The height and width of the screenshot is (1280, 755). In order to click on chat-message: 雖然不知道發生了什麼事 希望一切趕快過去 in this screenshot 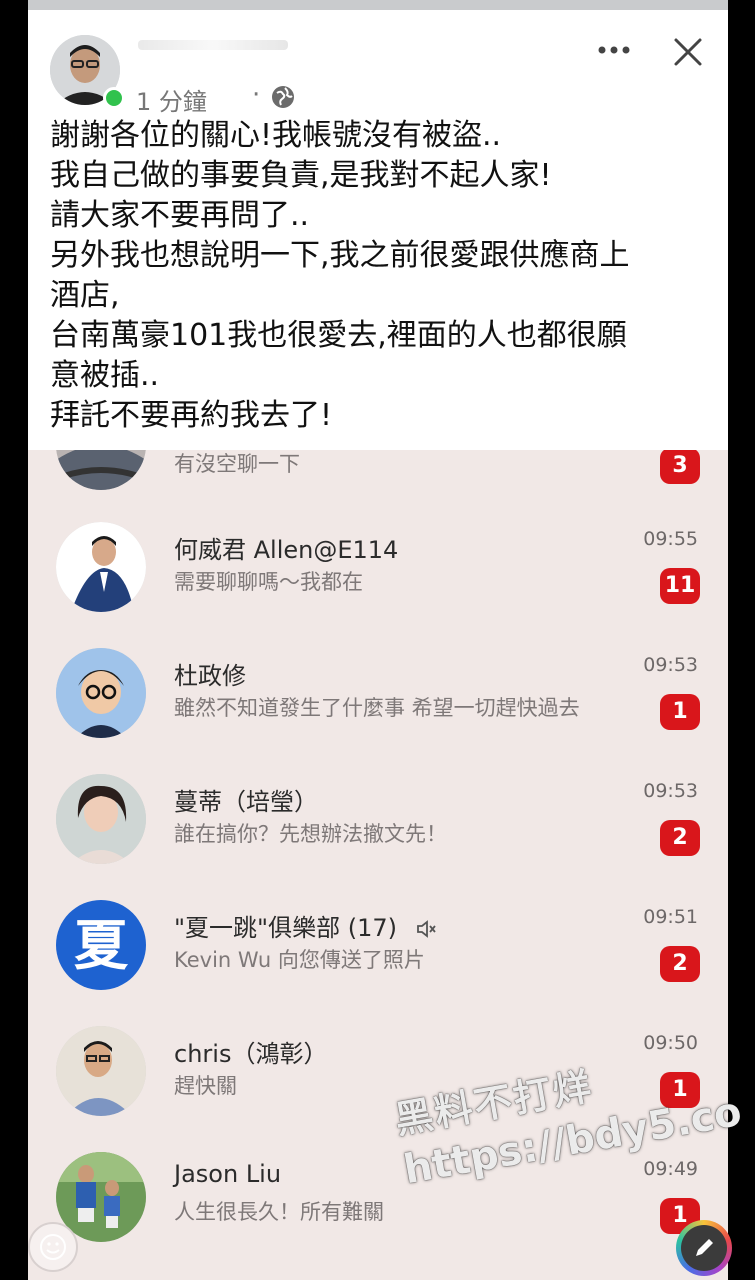, I will do `click(377, 708)`.